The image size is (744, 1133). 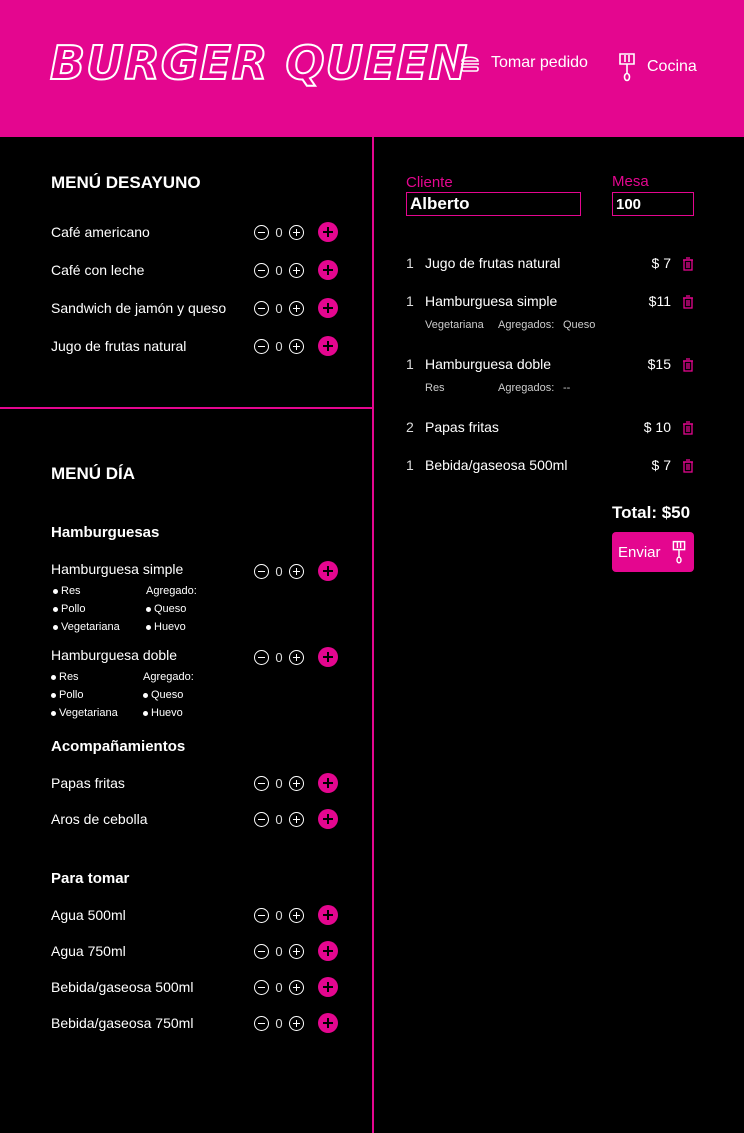 What do you see at coordinates (196, 783) in the screenshot?
I see `menu-item: Papas fritas 0` at bounding box center [196, 783].